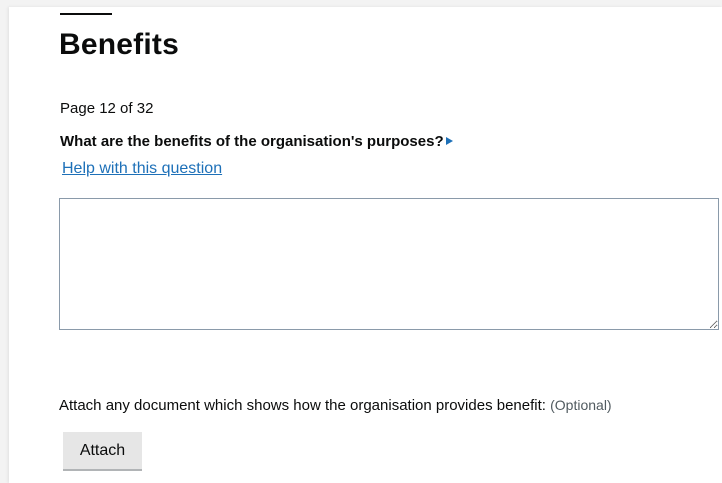 The width and height of the screenshot is (722, 483). I want to click on page-counter: Page 12 of 32, so click(107, 108).